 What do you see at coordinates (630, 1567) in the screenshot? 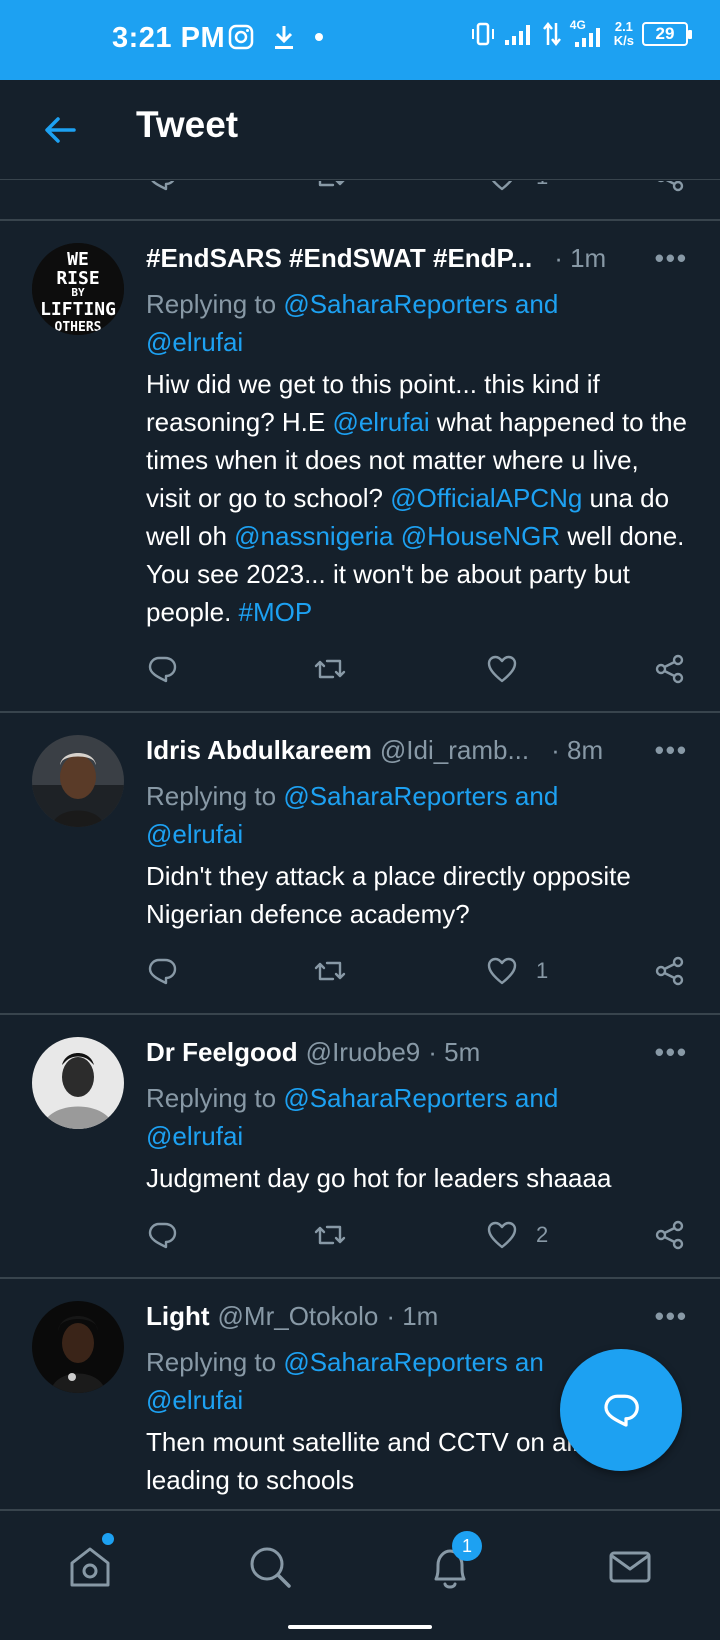
I see `messages-mail-icon` at bounding box center [630, 1567].